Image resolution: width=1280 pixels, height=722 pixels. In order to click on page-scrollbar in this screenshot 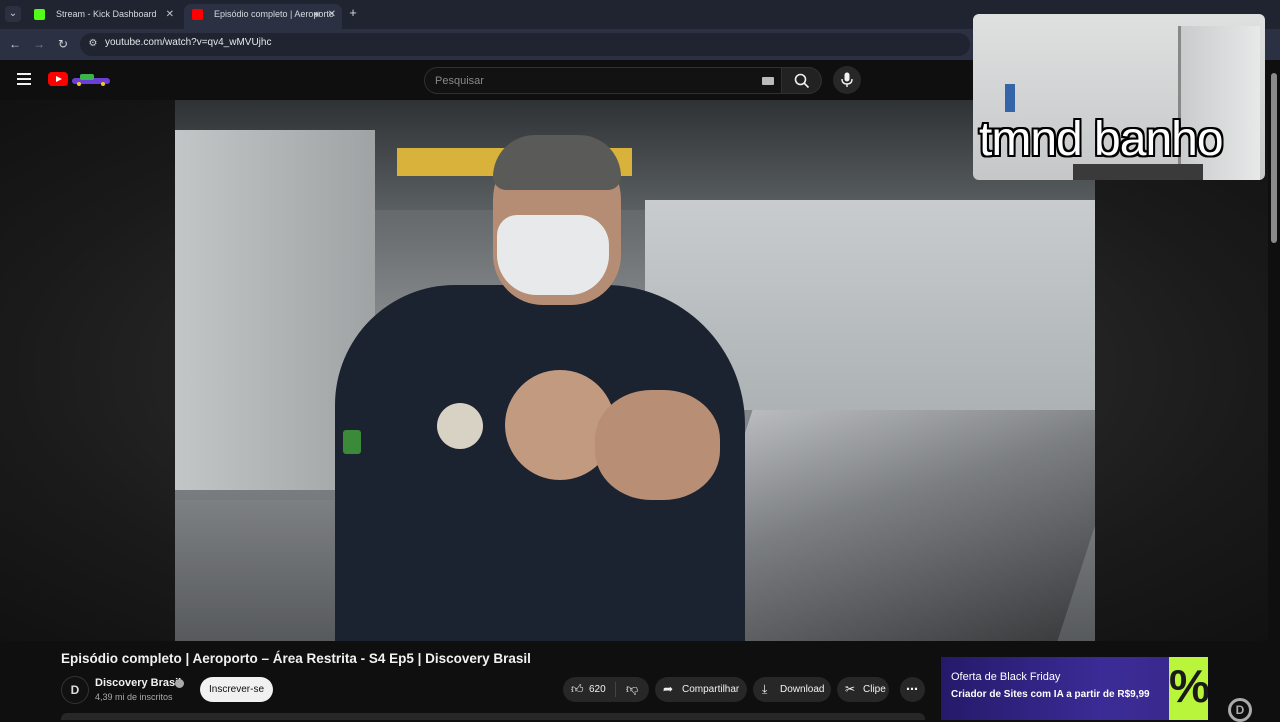, I will do `click(1274, 390)`.